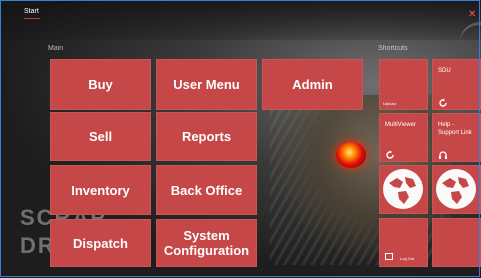 Image resolution: width=481 pixels, height=278 pixels. I want to click on user-menu-tile: User Menu, so click(206, 84).